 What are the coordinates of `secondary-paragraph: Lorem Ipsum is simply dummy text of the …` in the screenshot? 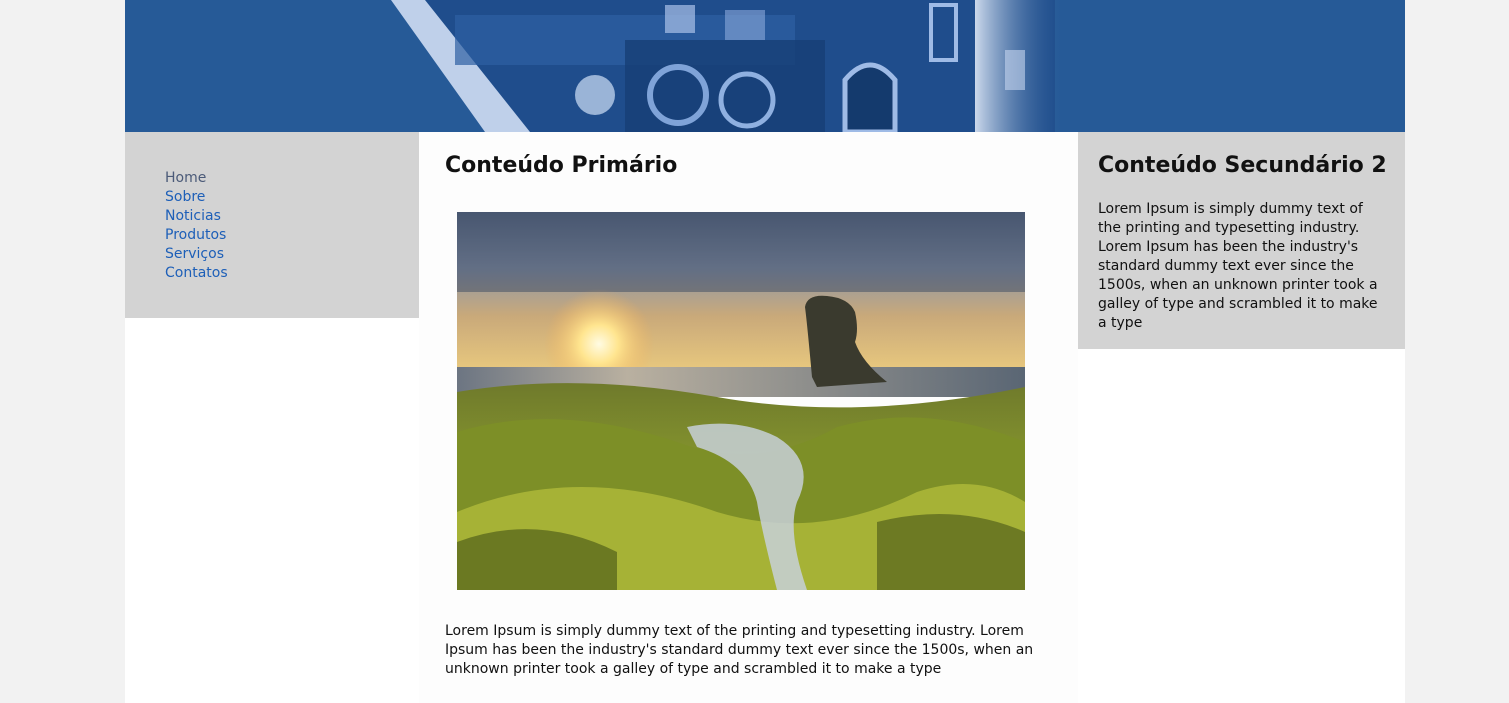 It's located at (1238, 266).